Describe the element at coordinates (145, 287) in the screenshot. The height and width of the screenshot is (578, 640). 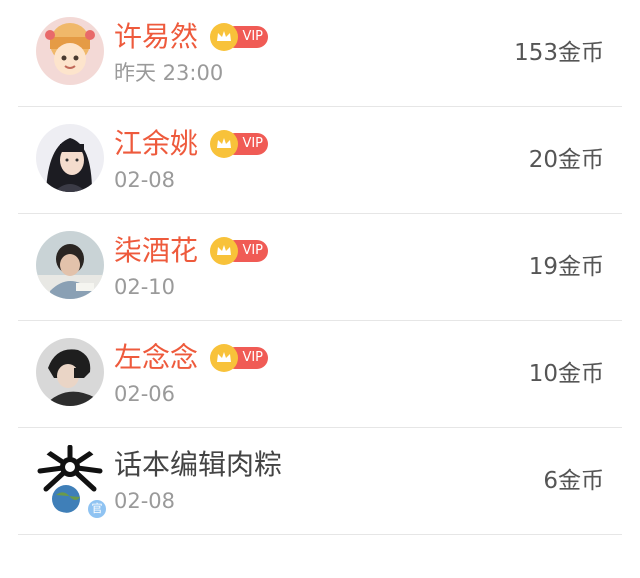
I see `reward-date: 02-10` at that location.